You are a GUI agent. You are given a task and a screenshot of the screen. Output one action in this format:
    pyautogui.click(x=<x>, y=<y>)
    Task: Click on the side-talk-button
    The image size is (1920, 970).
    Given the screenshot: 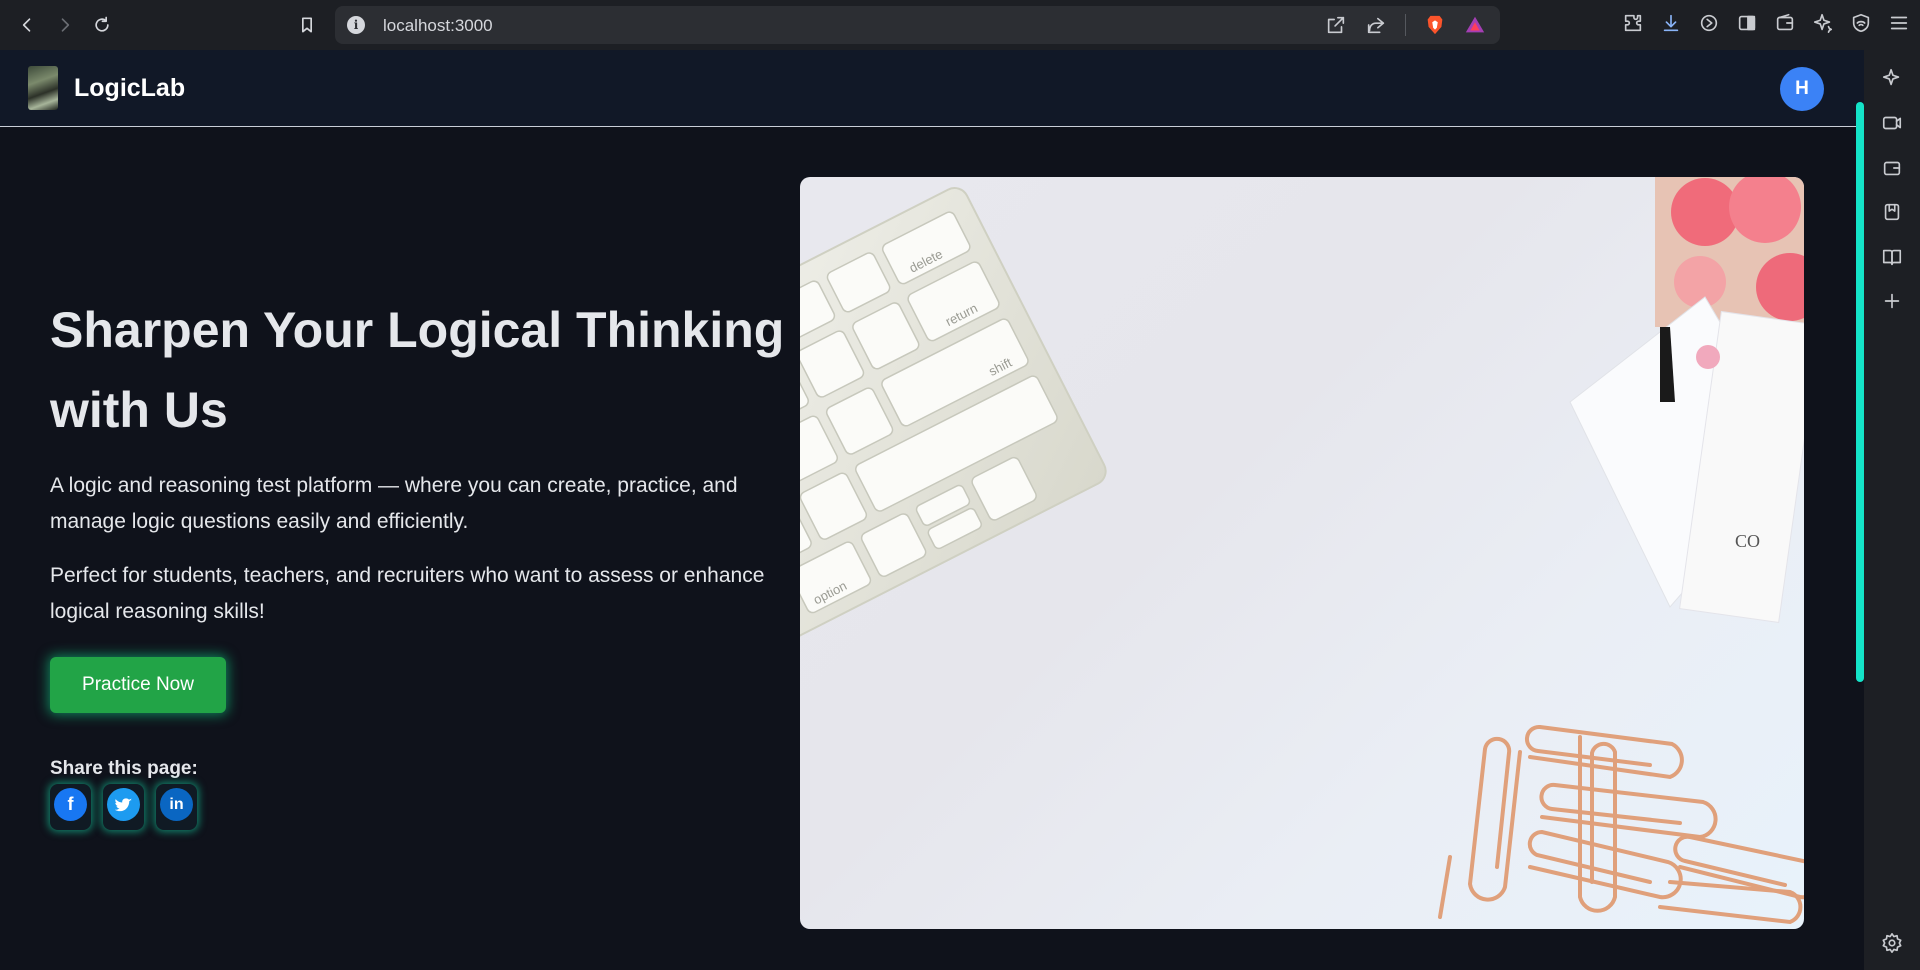 What is the action you would take?
    pyautogui.click(x=1892, y=123)
    